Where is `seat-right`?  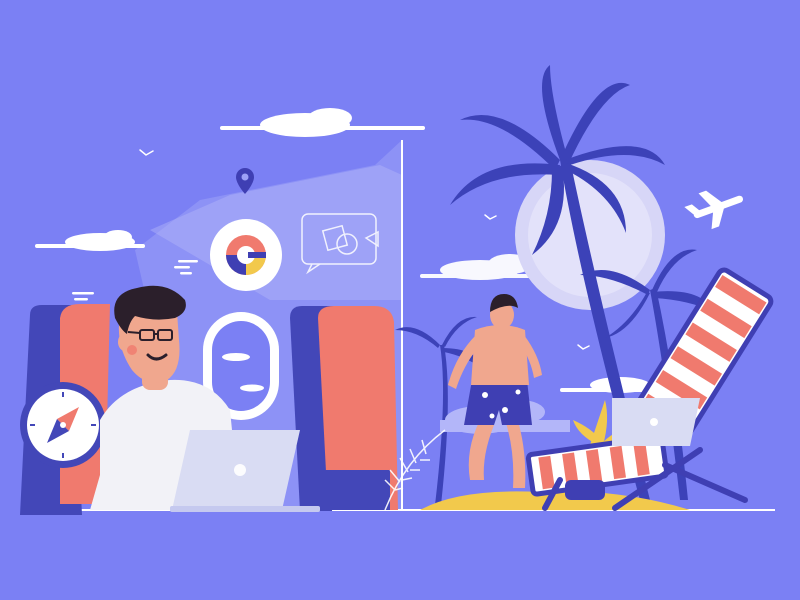
seat-right is located at coordinates (344, 408).